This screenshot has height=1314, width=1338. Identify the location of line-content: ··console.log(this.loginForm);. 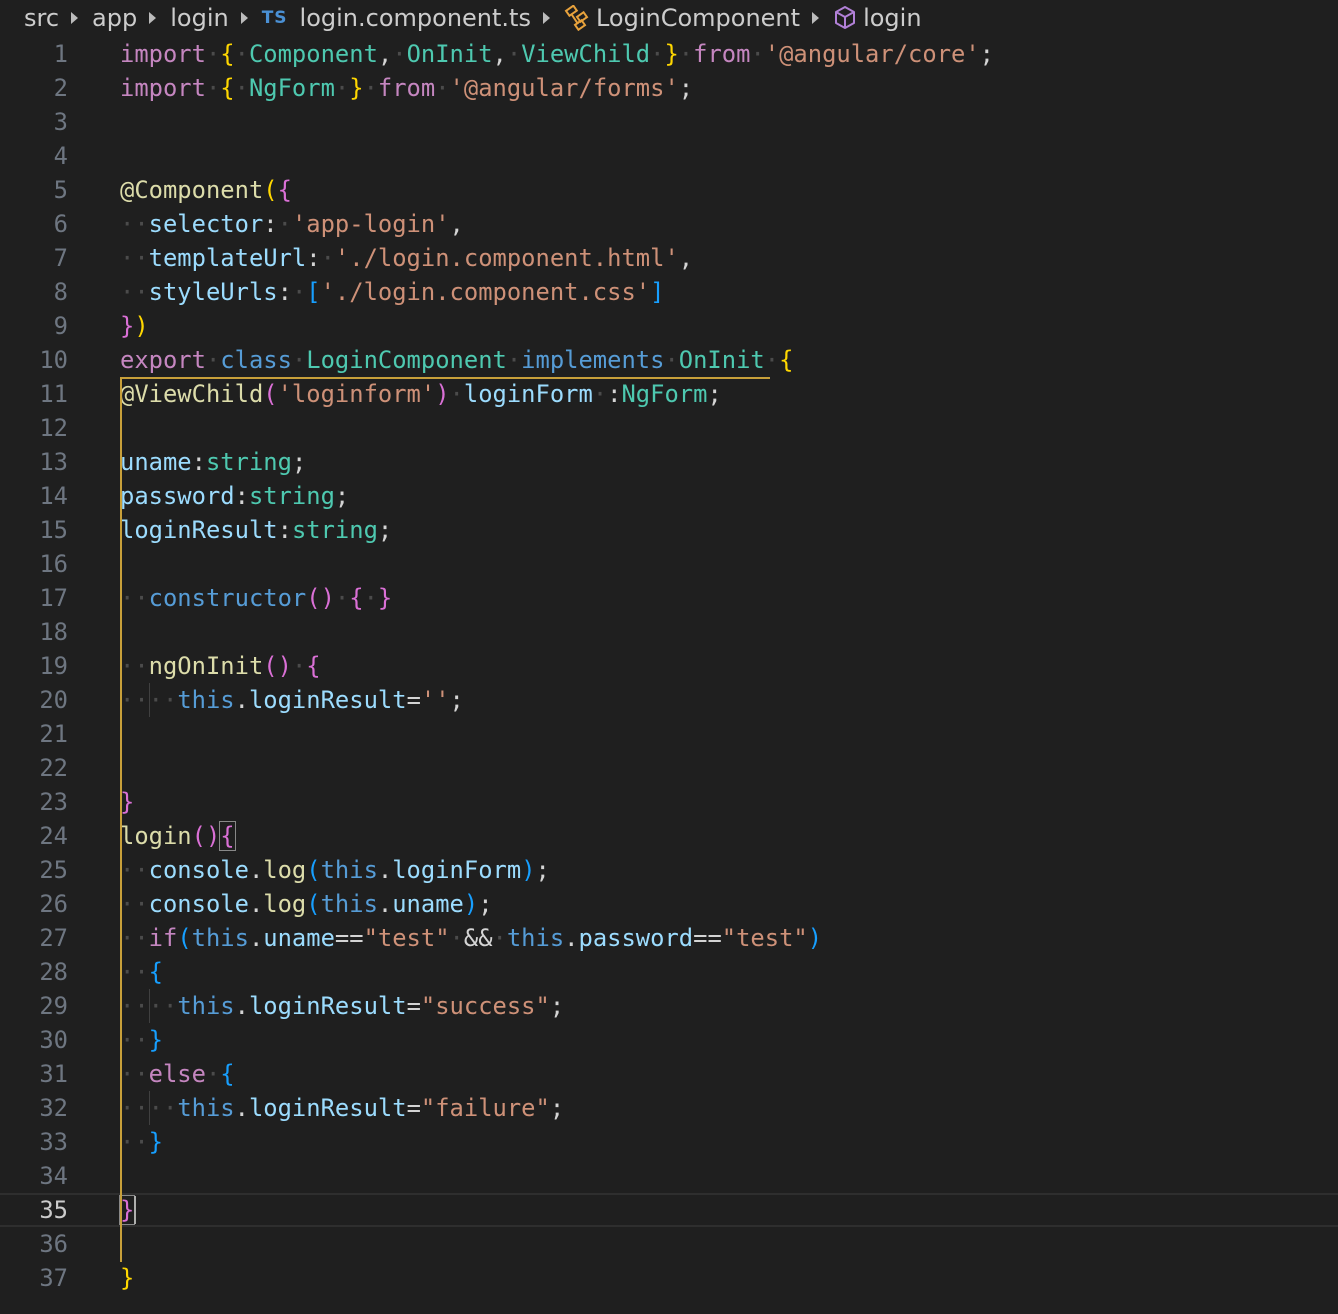
(335, 870).